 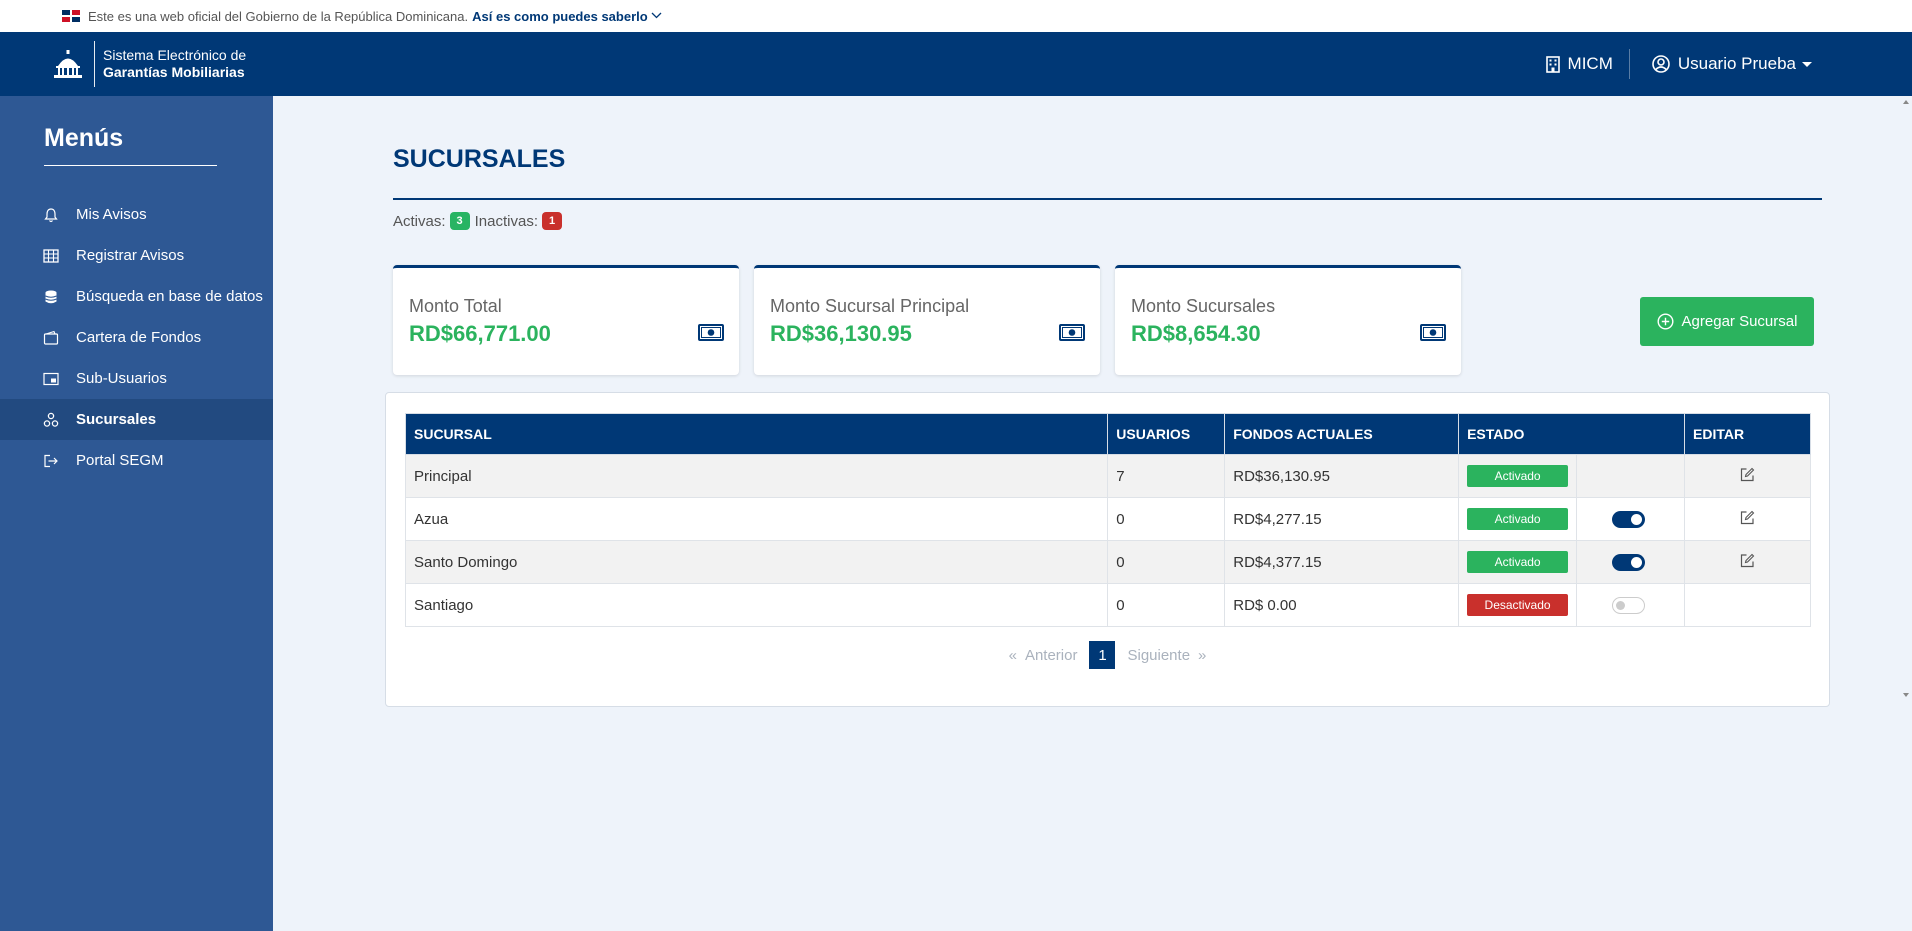 I want to click on wallet-icon, so click(x=51, y=337).